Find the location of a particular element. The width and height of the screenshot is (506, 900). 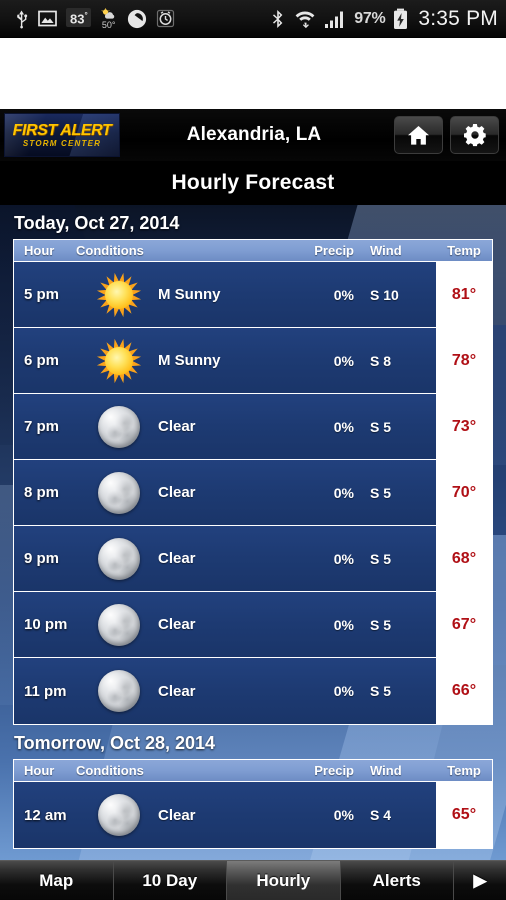

tab-10-day: 10 Day is located at coordinates (170, 880).